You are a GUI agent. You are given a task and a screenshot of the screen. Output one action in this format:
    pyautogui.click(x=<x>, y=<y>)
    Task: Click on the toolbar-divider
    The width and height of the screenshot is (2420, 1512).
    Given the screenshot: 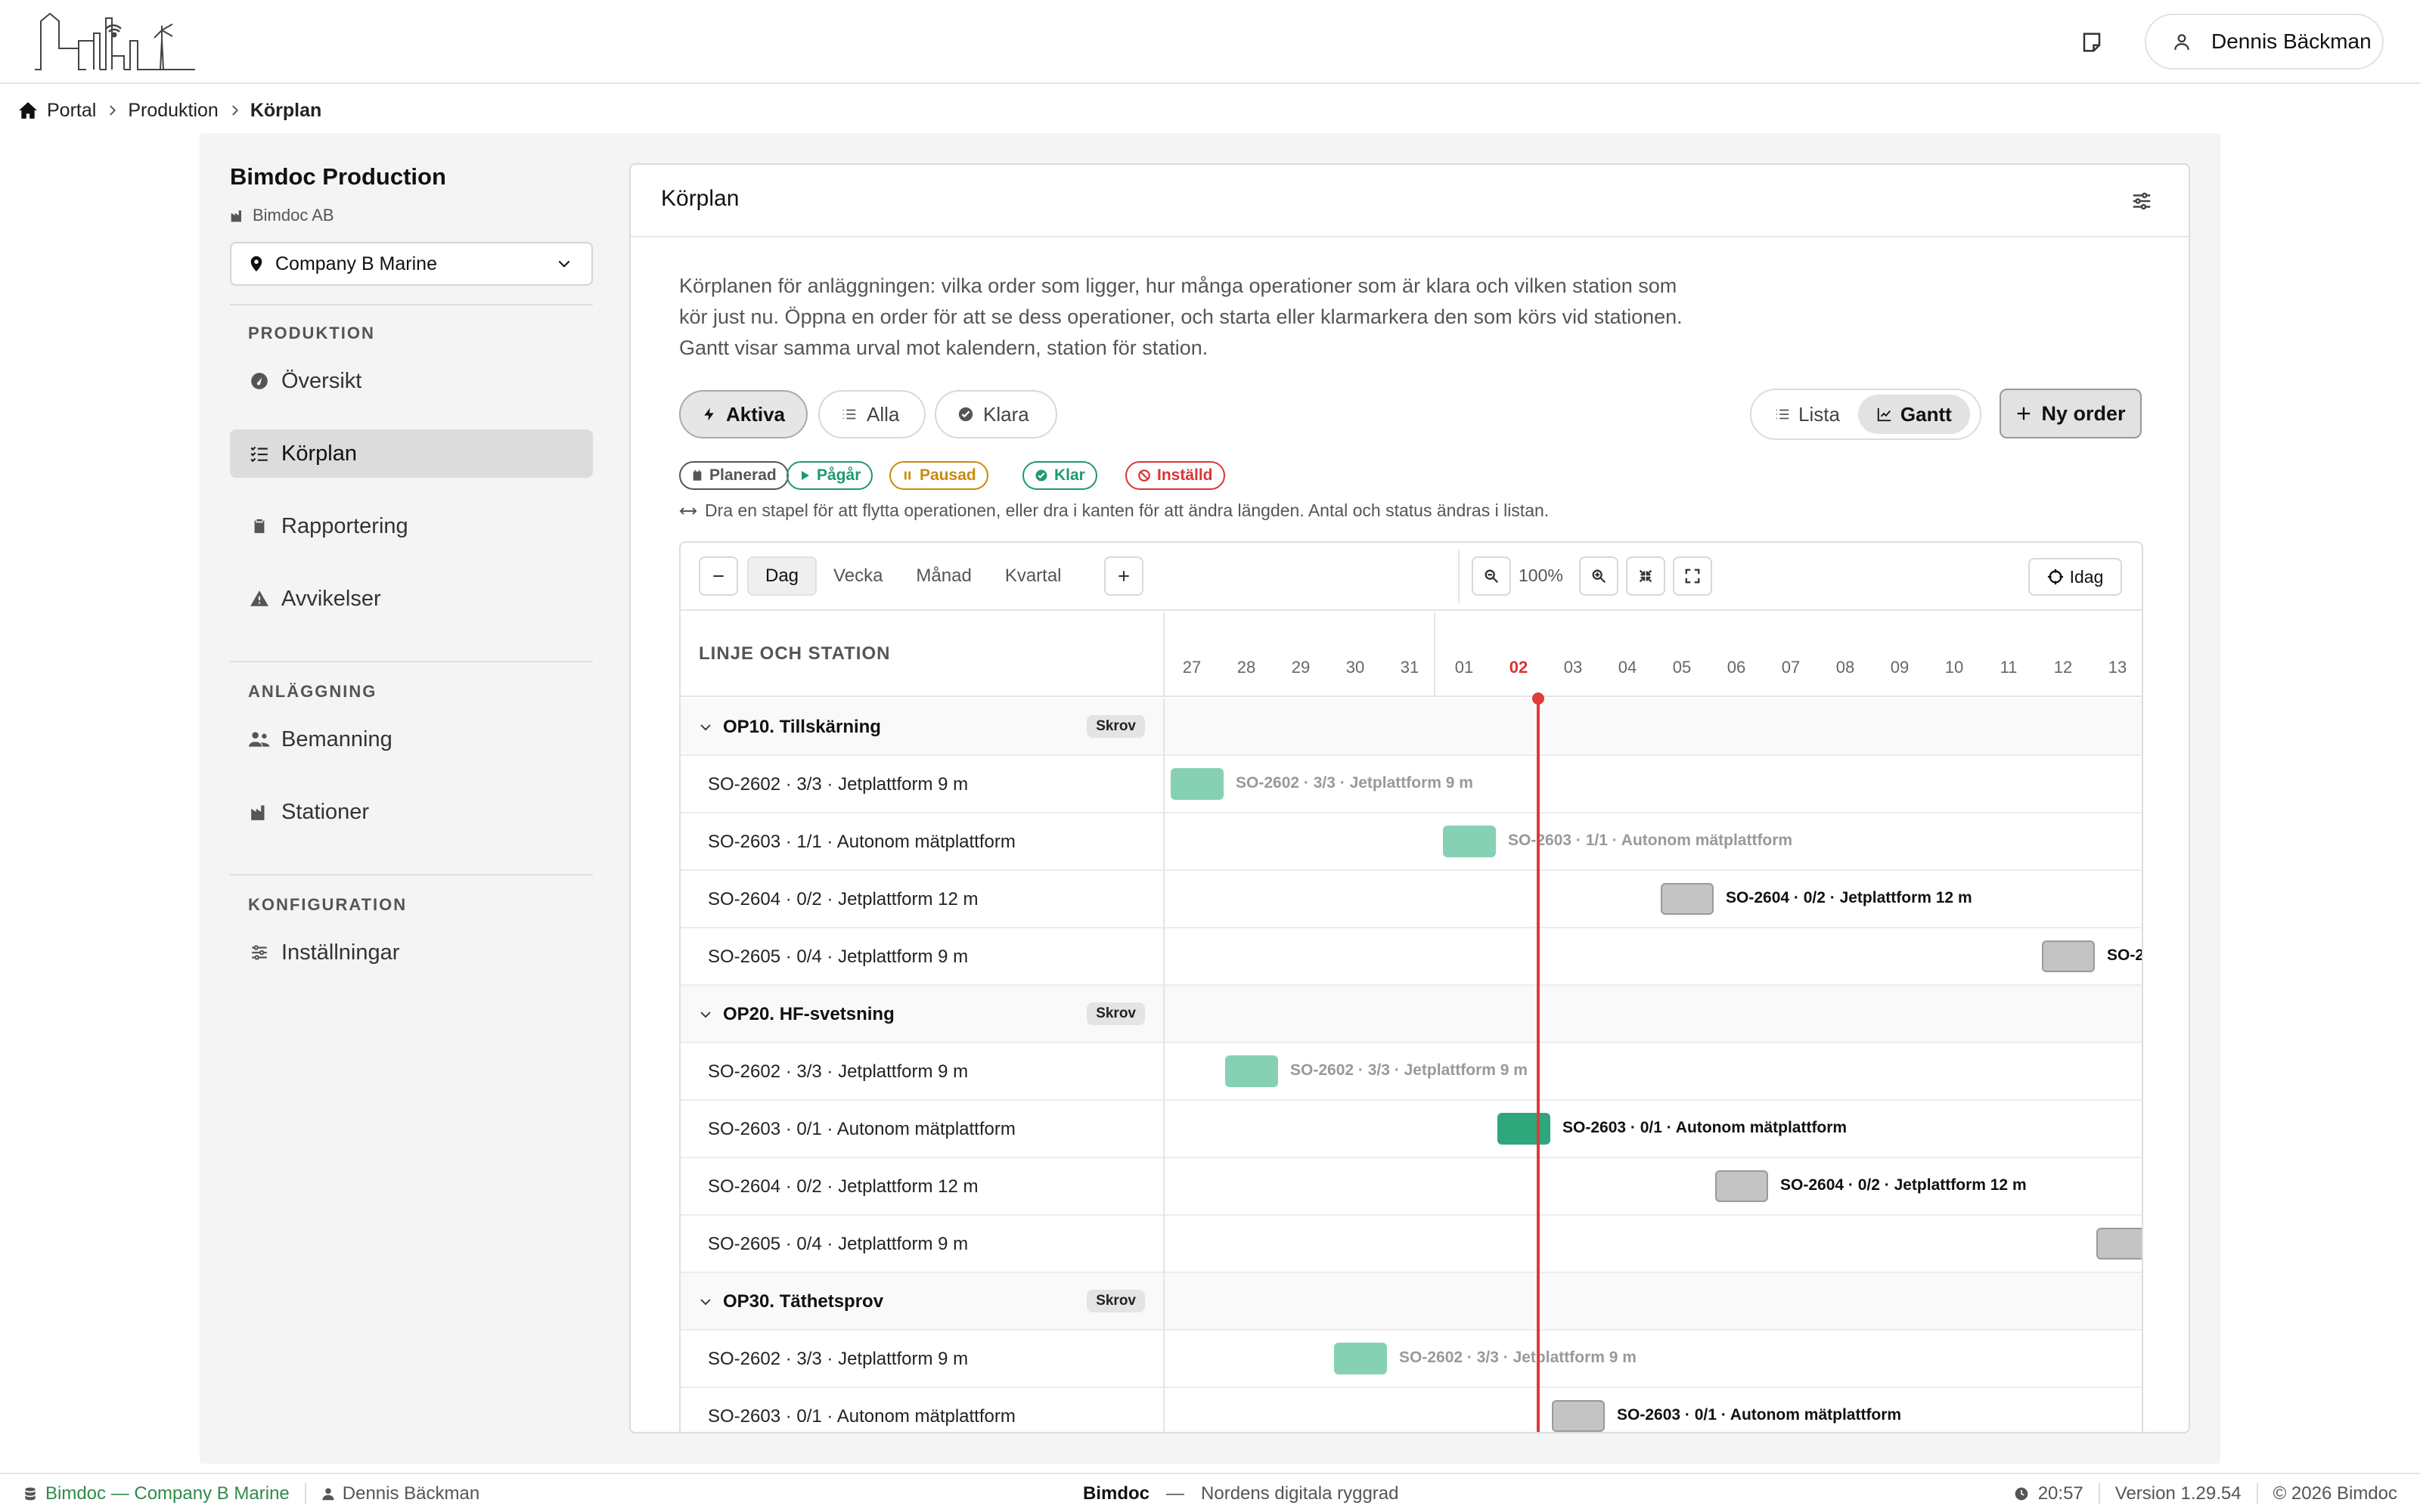 What is the action you would take?
    pyautogui.click(x=1459, y=576)
    